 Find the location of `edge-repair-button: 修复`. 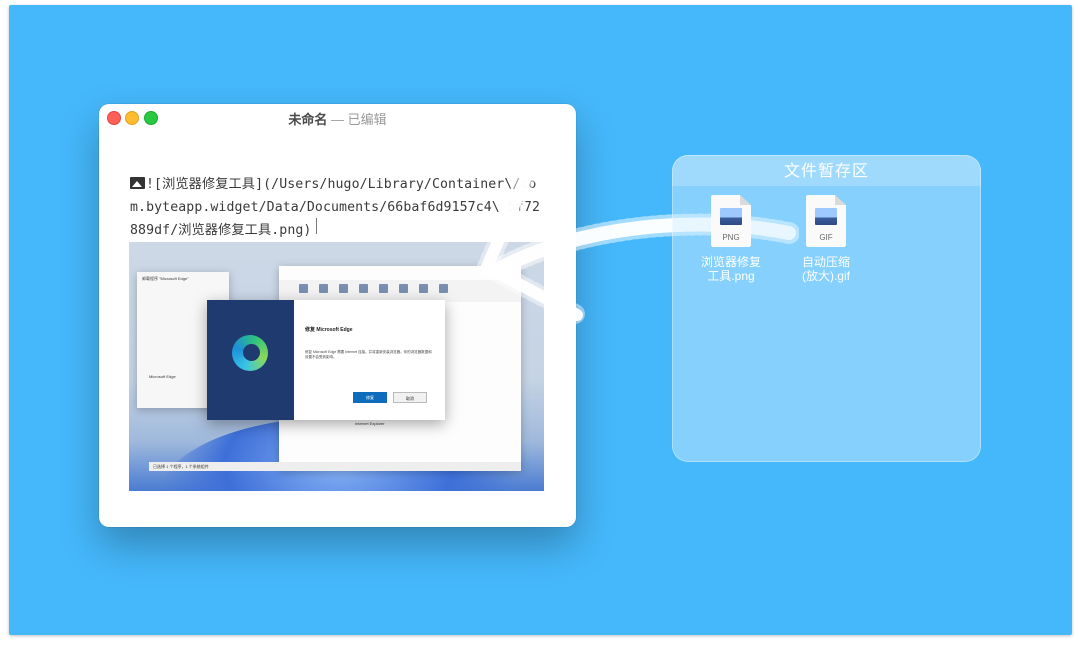

edge-repair-button: 修复 is located at coordinates (370, 397).